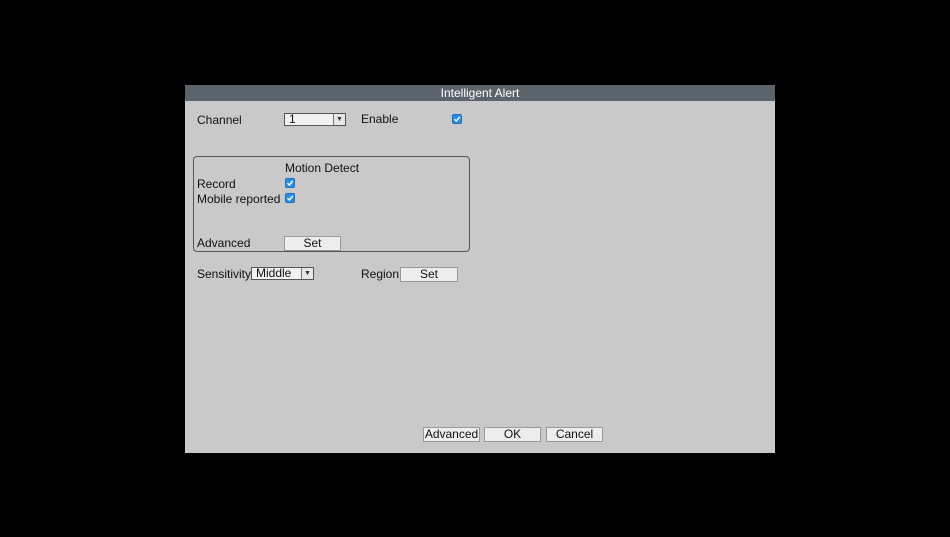 The width and height of the screenshot is (950, 537). Describe the element at coordinates (274, 273) in the screenshot. I see `sensitivity-select-value: Middle` at that location.